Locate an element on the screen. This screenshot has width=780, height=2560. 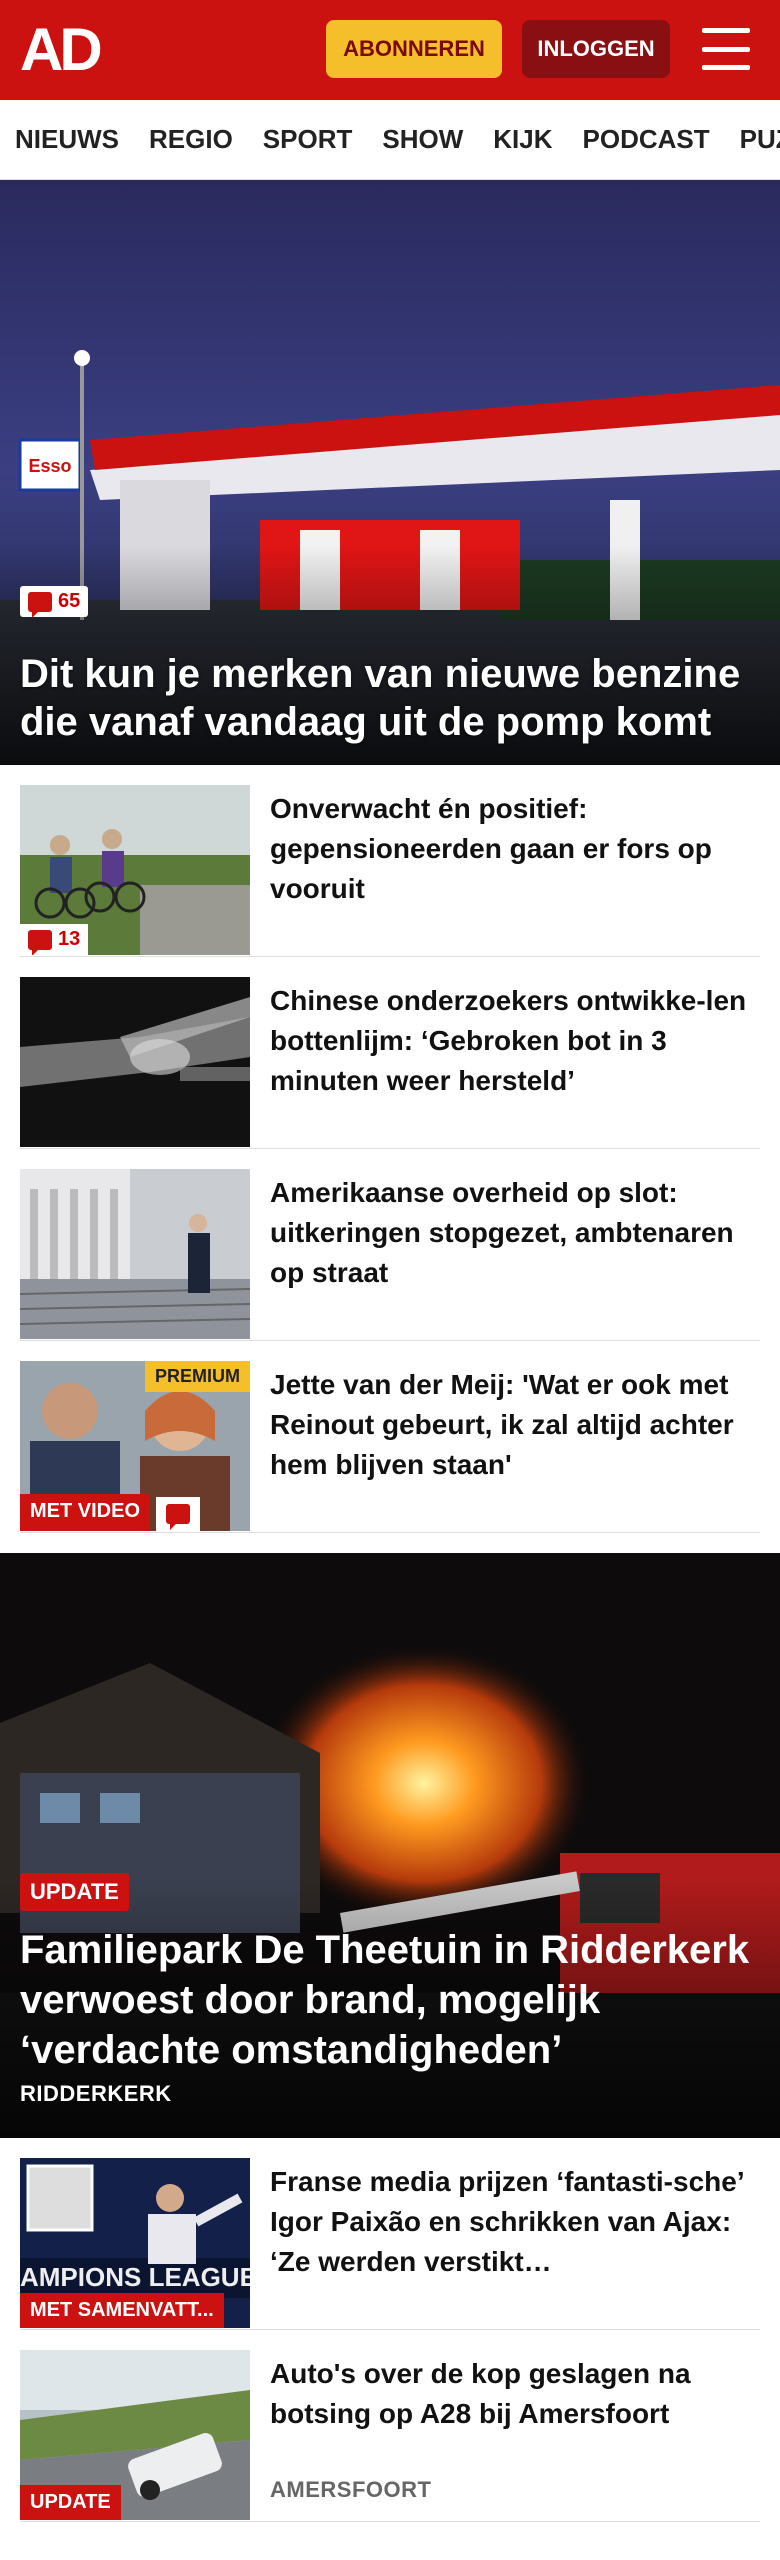
login-button: INLOGGEN is located at coordinates (596, 49).